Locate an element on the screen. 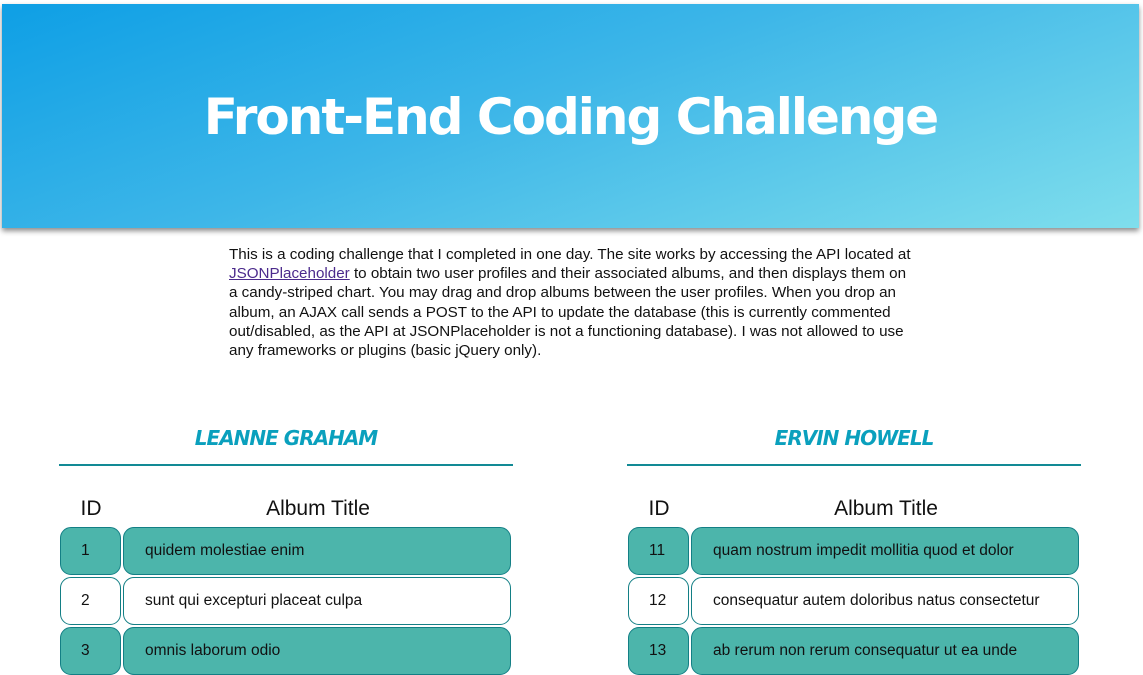  album-id: 1 is located at coordinates (90, 551).